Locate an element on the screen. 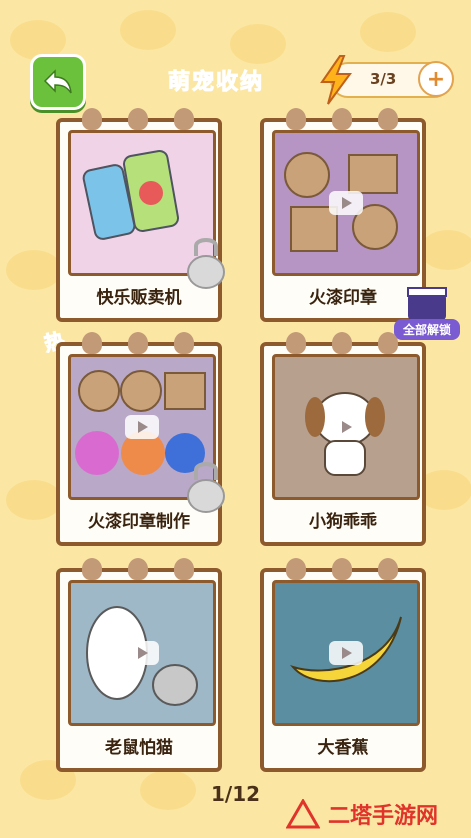 The width and height of the screenshot is (471, 838). level-card-vending-machine: 快乐贩卖机 is located at coordinates (140, 215).